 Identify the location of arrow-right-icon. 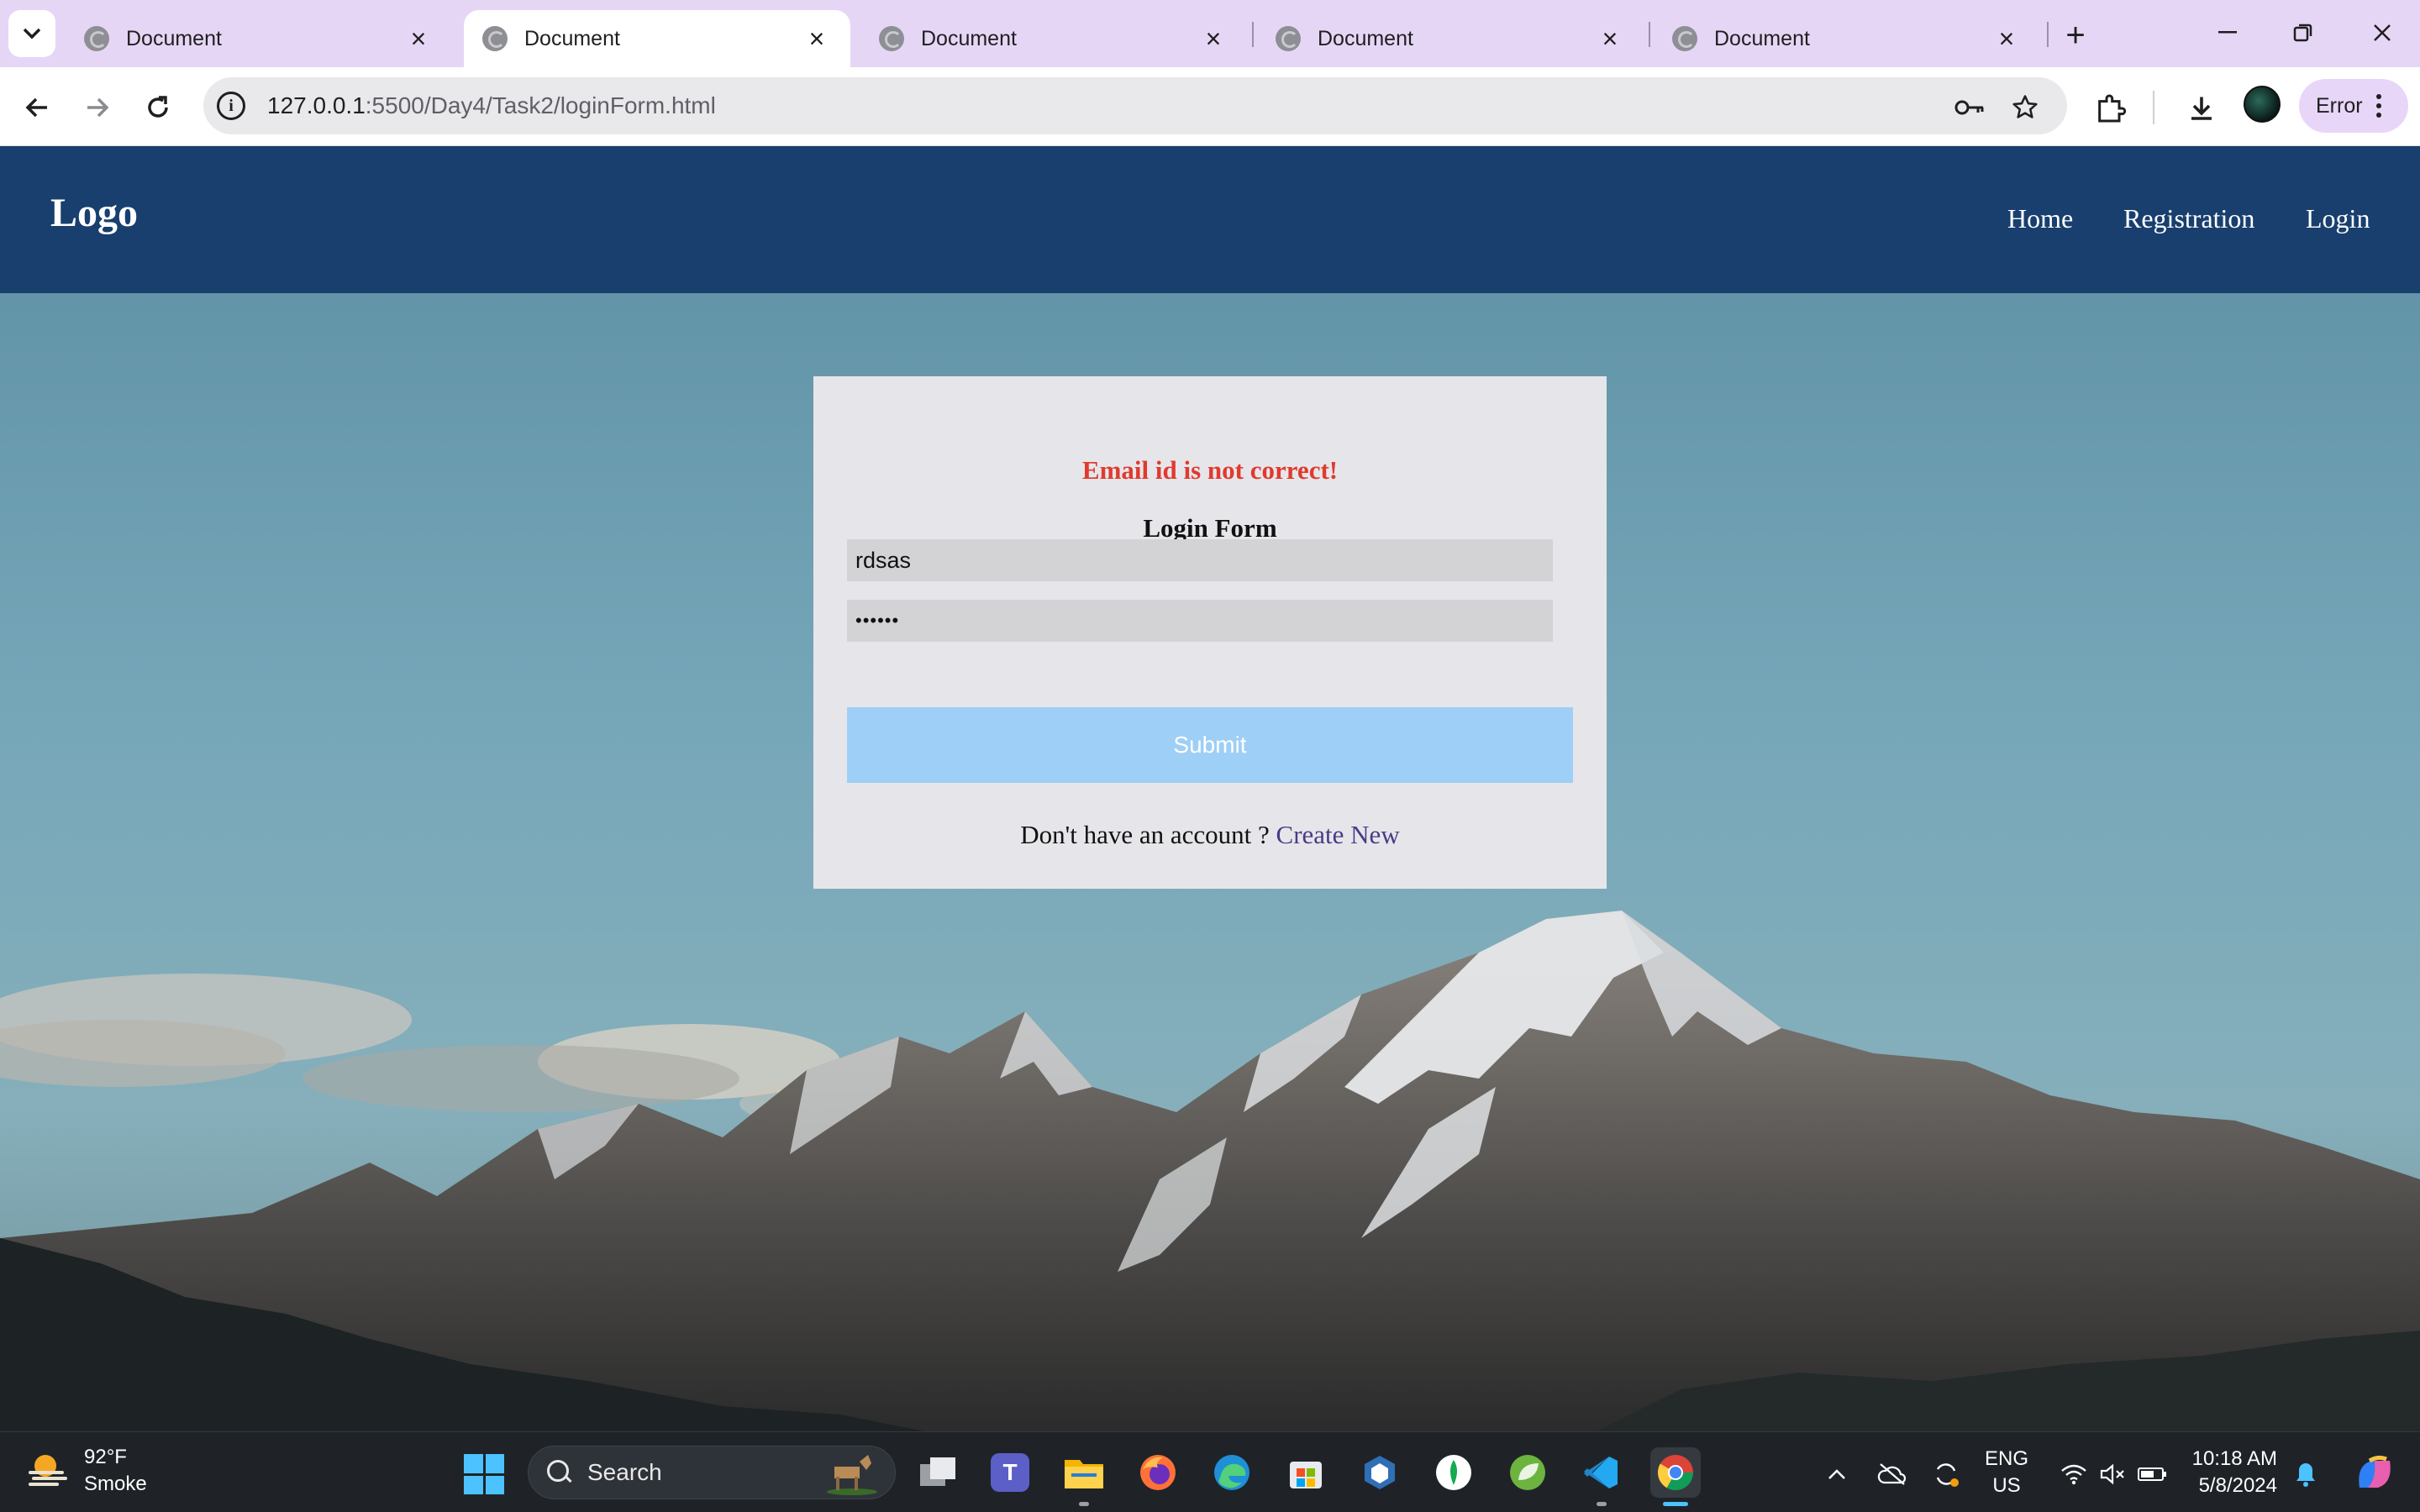
(98, 107).